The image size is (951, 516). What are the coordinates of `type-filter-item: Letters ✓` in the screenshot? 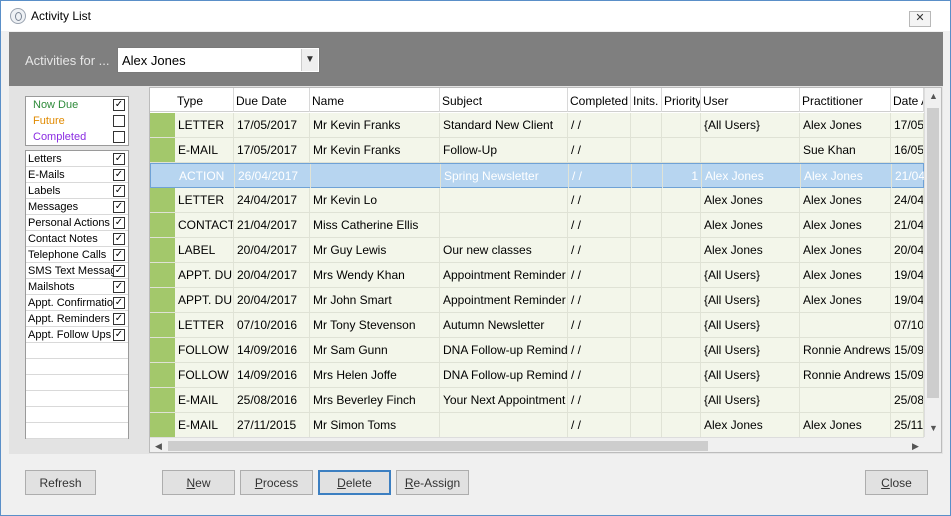 It's located at (77, 159).